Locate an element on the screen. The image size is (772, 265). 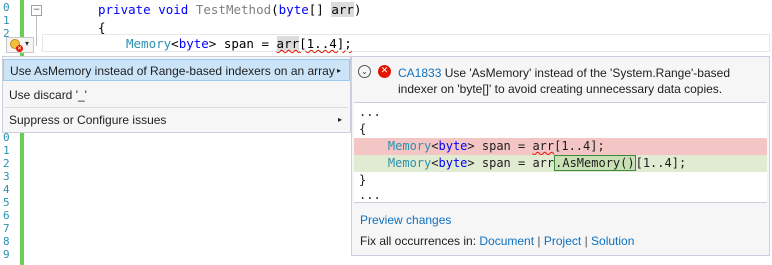
code-line-brace: { is located at coordinates (102, 27).